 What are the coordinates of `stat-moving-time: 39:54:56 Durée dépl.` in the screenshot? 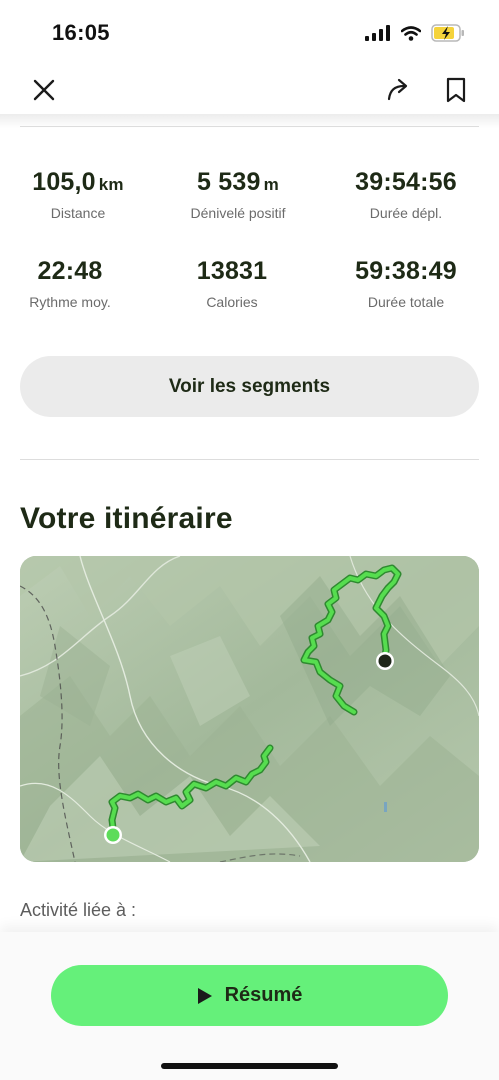 It's located at (406, 194).